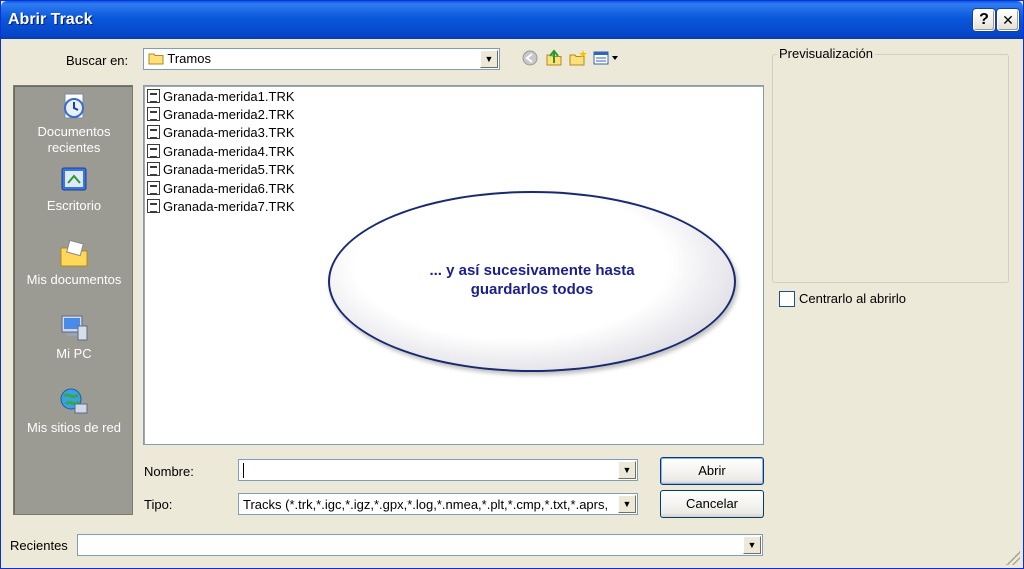 This screenshot has width=1024, height=569. What do you see at coordinates (984, 20) in the screenshot?
I see `help-button: ?` at bounding box center [984, 20].